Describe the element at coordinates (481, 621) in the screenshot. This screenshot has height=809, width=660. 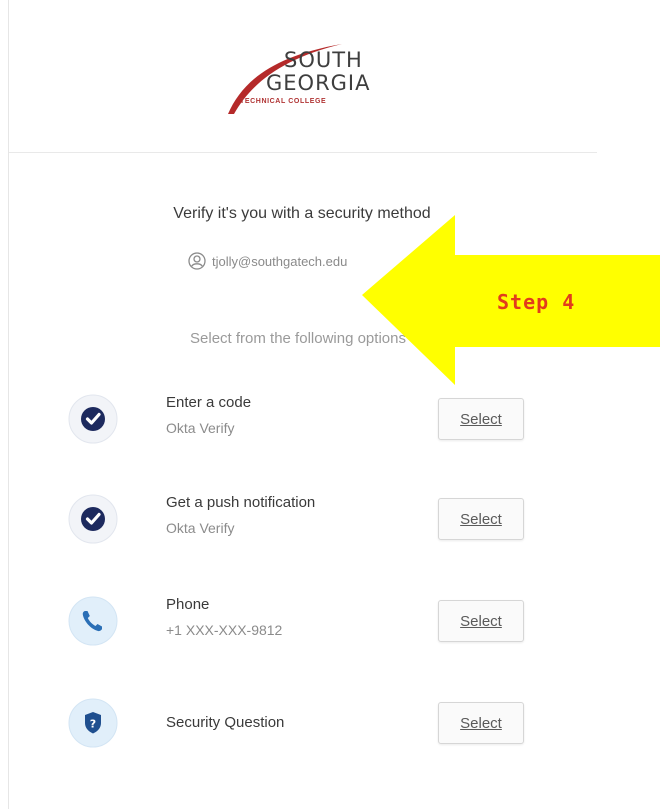
I see `select-phone-button: Select` at that location.